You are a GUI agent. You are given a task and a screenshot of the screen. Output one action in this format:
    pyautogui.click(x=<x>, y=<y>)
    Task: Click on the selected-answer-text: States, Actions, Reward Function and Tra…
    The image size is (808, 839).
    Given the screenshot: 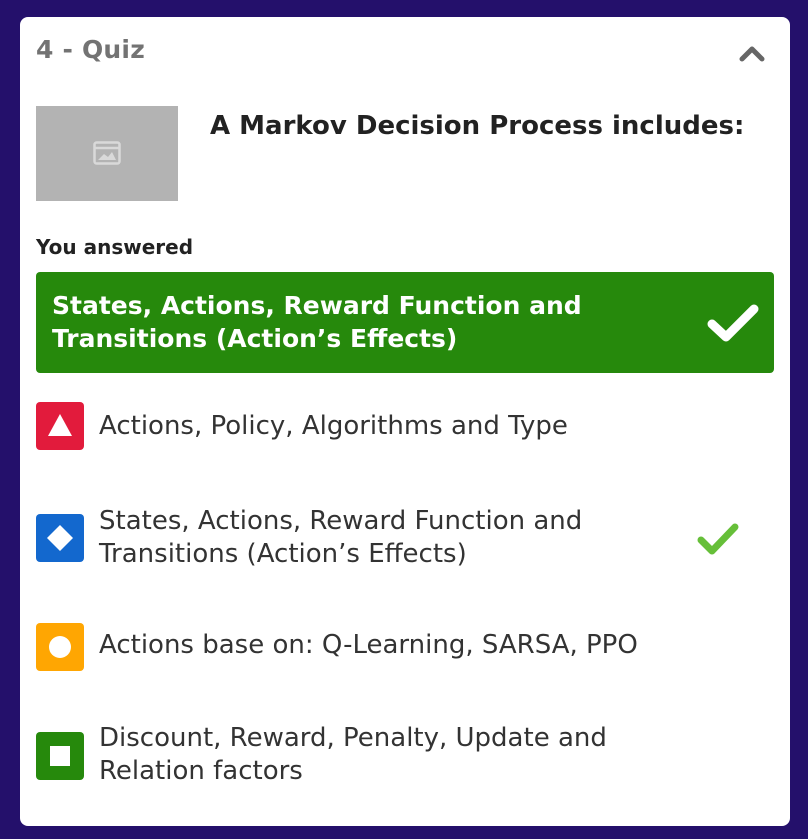 What is the action you would take?
    pyautogui.click(x=317, y=322)
    